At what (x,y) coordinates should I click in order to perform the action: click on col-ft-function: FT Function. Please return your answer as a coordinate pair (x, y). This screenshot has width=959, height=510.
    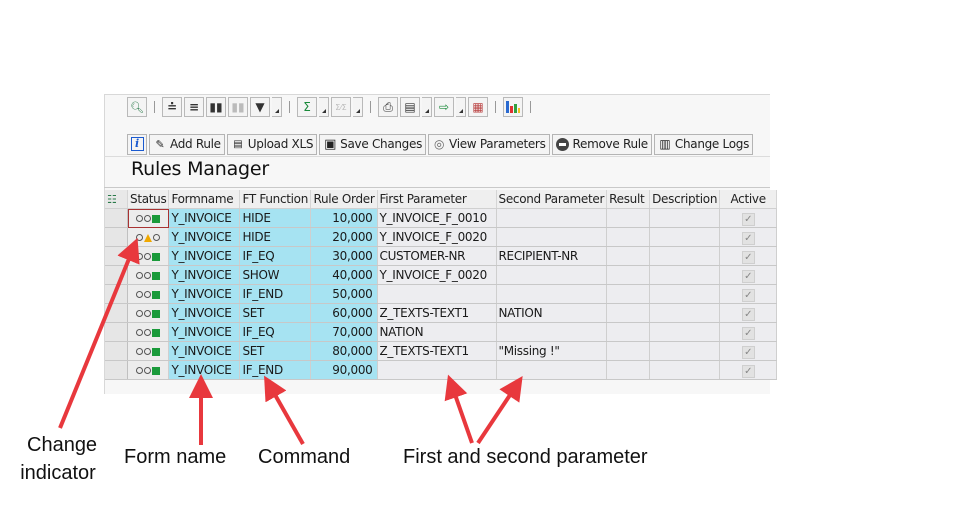
    Looking at the image, I should click on (275, 199).